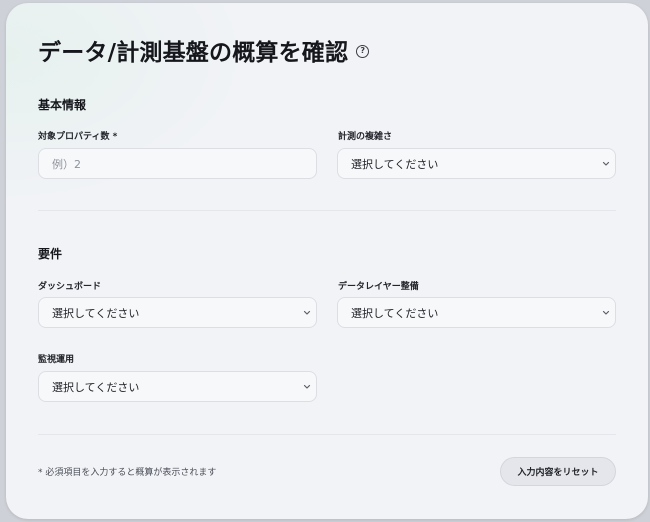  What do you see at coordinates (50, 254) in the screenshot?
I see `requirements-section-title: 要件` at bounding box center [50, 254].